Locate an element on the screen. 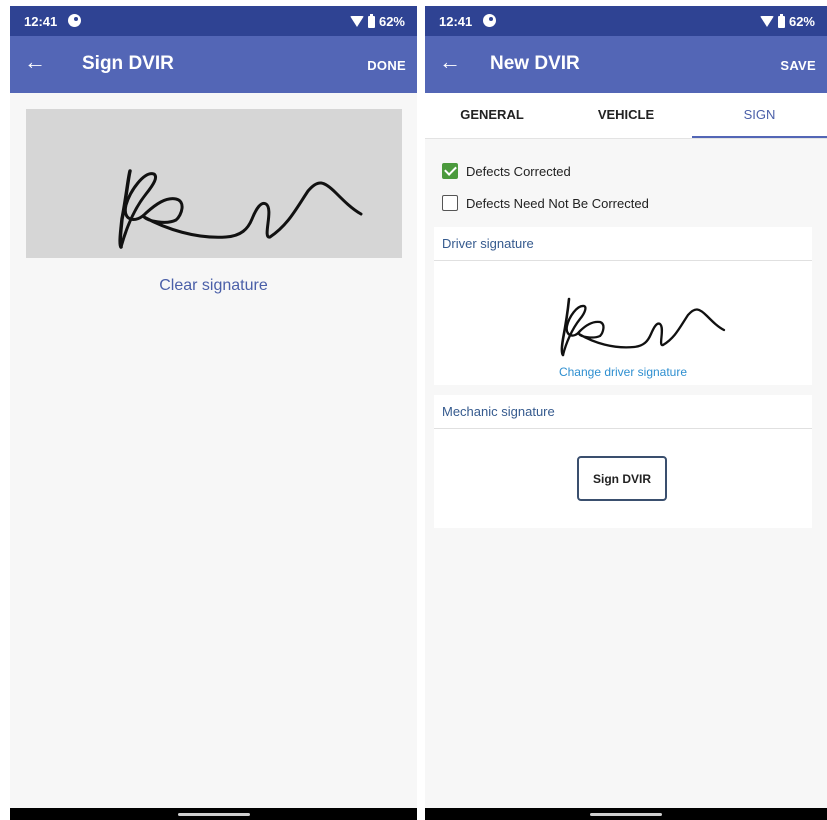  sign-dvir-button: Sign DVIR is located at coordinates (622, 478).